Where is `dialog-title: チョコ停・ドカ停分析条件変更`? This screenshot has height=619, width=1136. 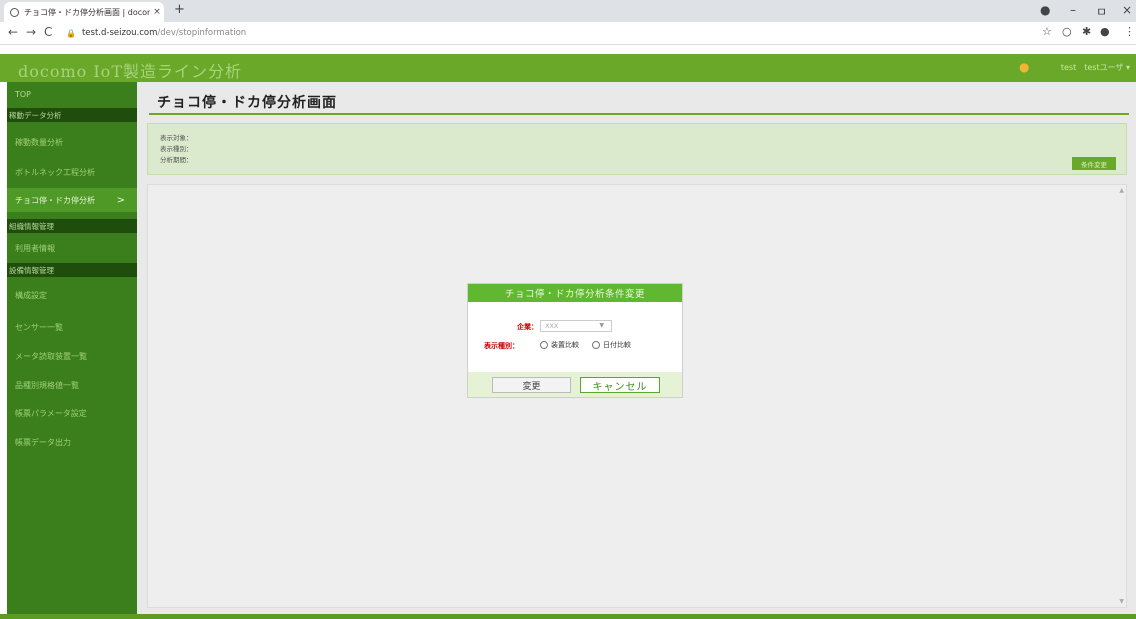
dialog-title: チョコ停・ドカ停分析条件変更 is located at coordinates (575, 293).